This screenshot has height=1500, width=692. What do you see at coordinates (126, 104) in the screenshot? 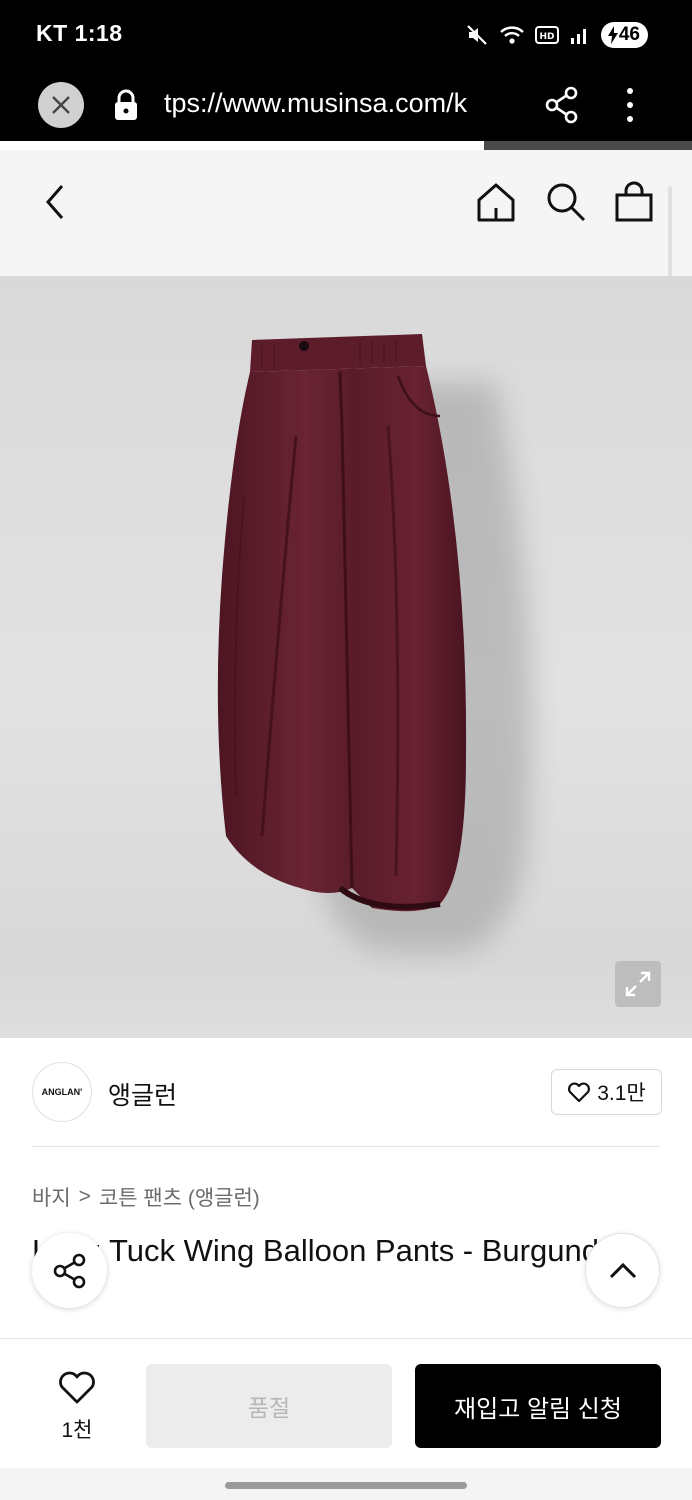
I see `lock-icon` at bounding box center [126, 104].